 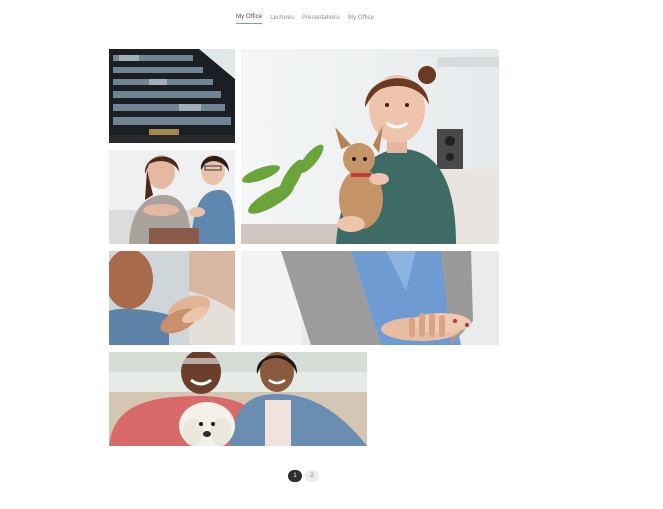 What do you see at coordinates (361, 18) in the screenshot?
I see `tab-my-office-2: My Office` at bounding box center [361, 18].